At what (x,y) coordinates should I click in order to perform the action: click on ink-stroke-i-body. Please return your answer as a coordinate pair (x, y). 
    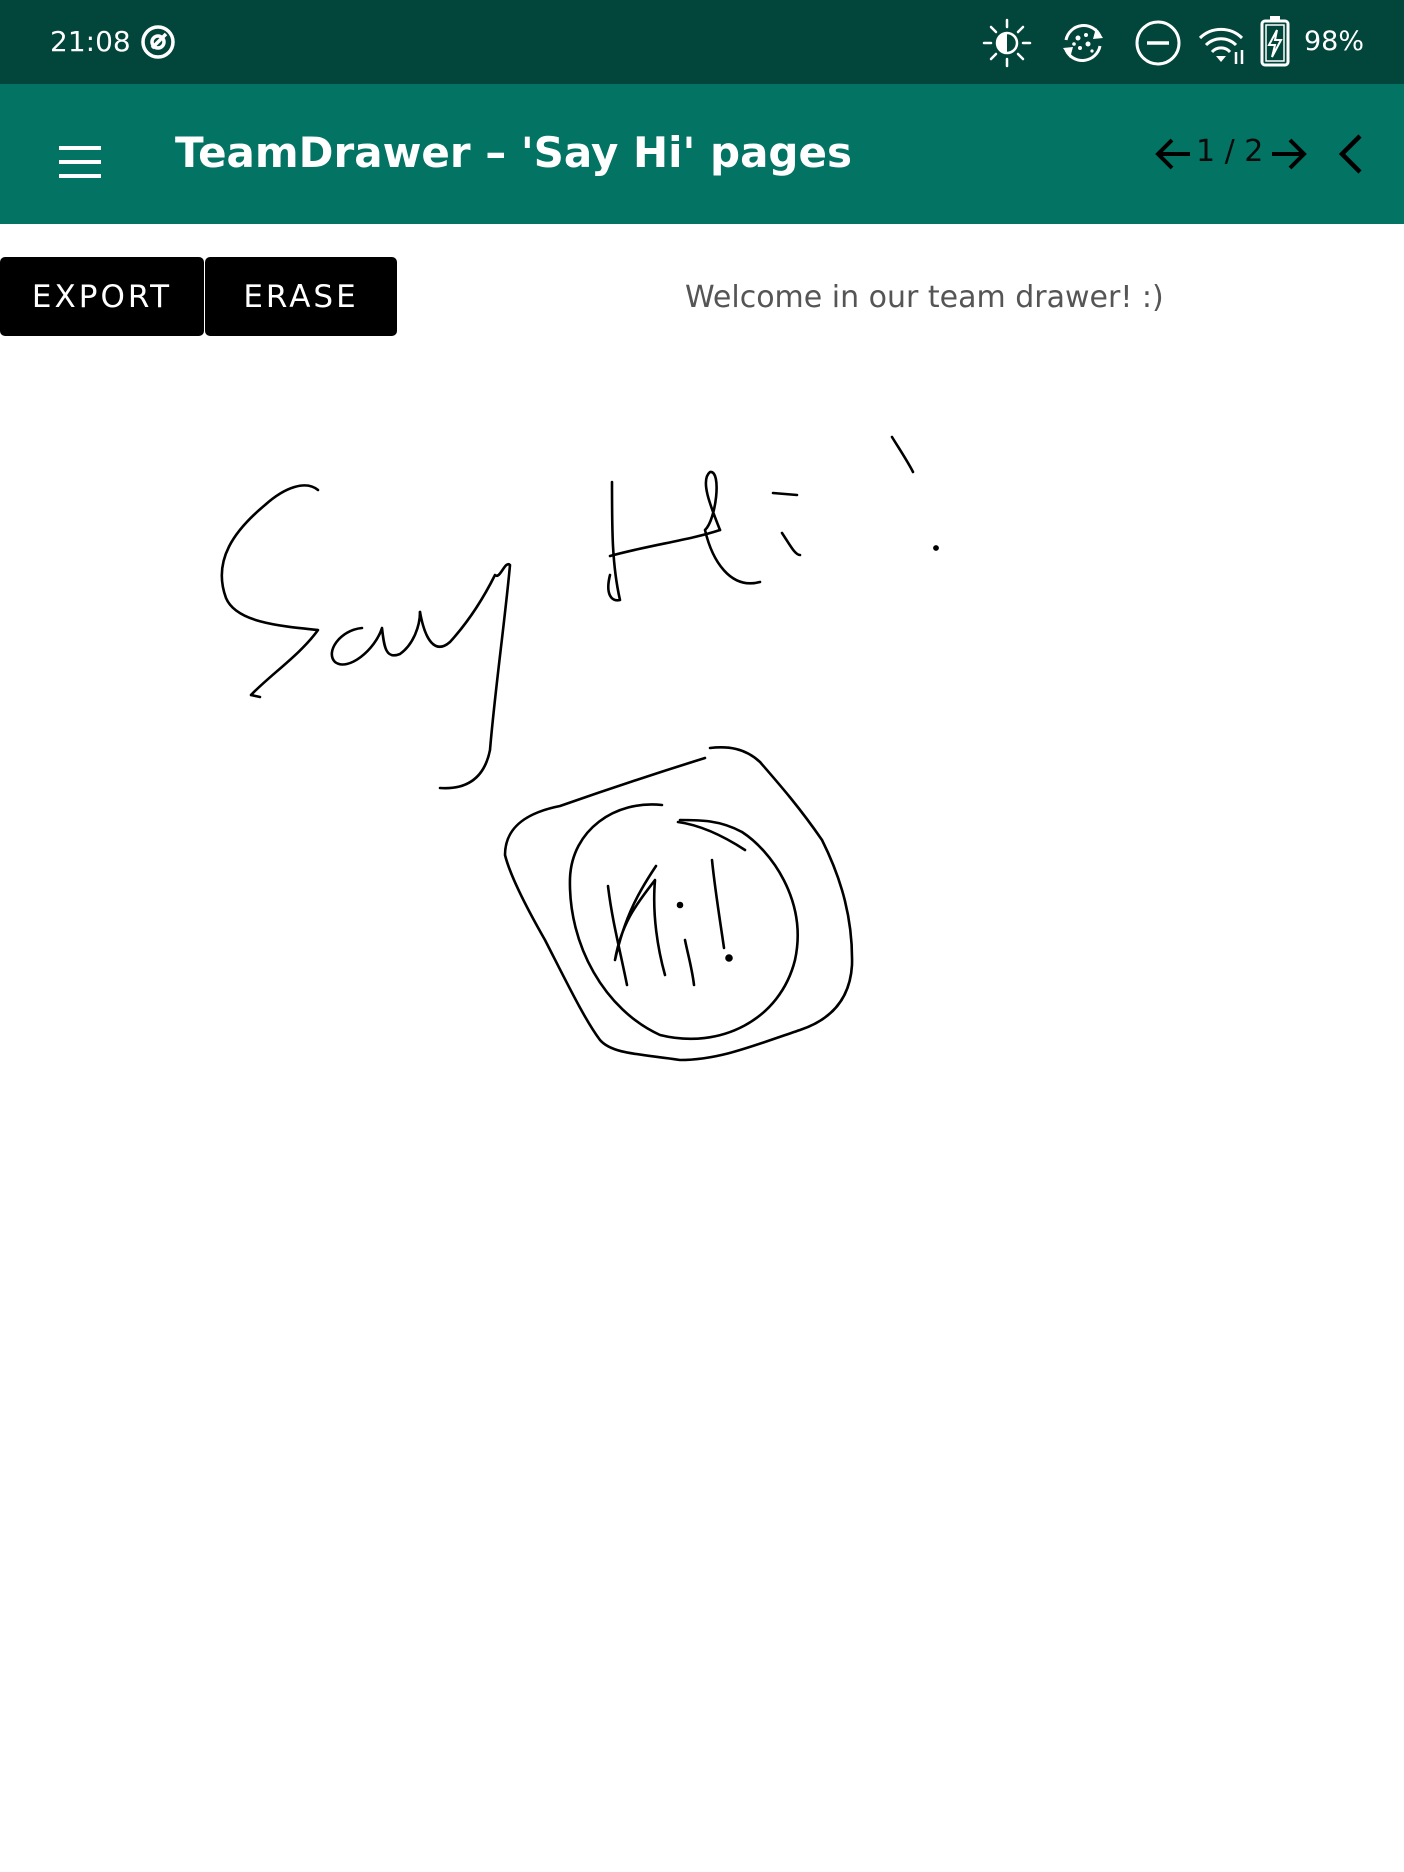
    Looking at the image, I should click on (791, 544).